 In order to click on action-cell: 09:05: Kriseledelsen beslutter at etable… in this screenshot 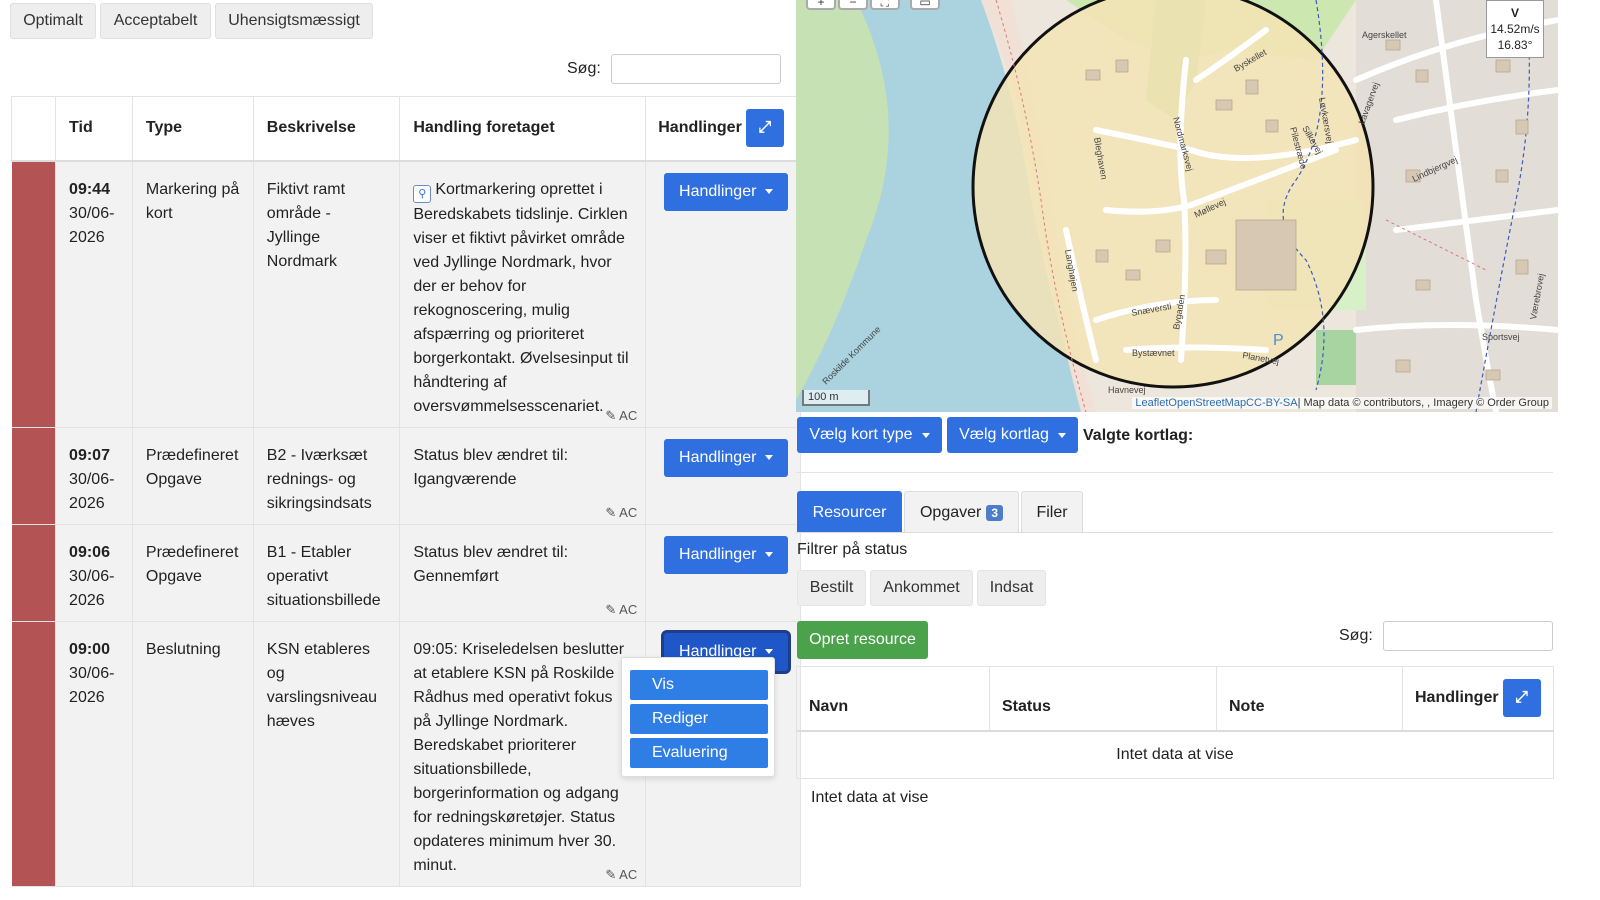, I will do `click(523, 754)`.